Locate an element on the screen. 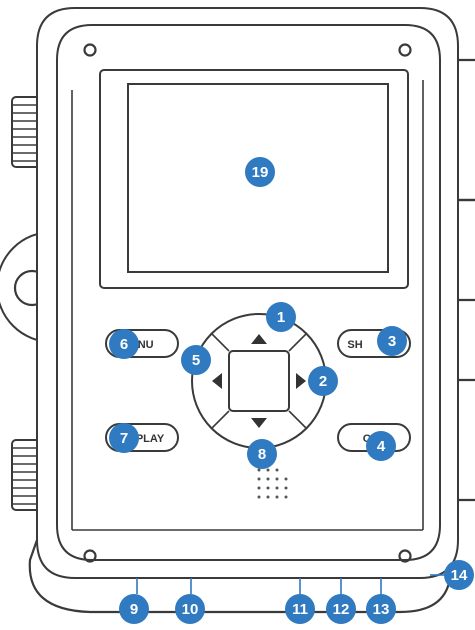 This screenshot has height=630, width=475. callout-14: 14 is located at coordinates (459, 575).